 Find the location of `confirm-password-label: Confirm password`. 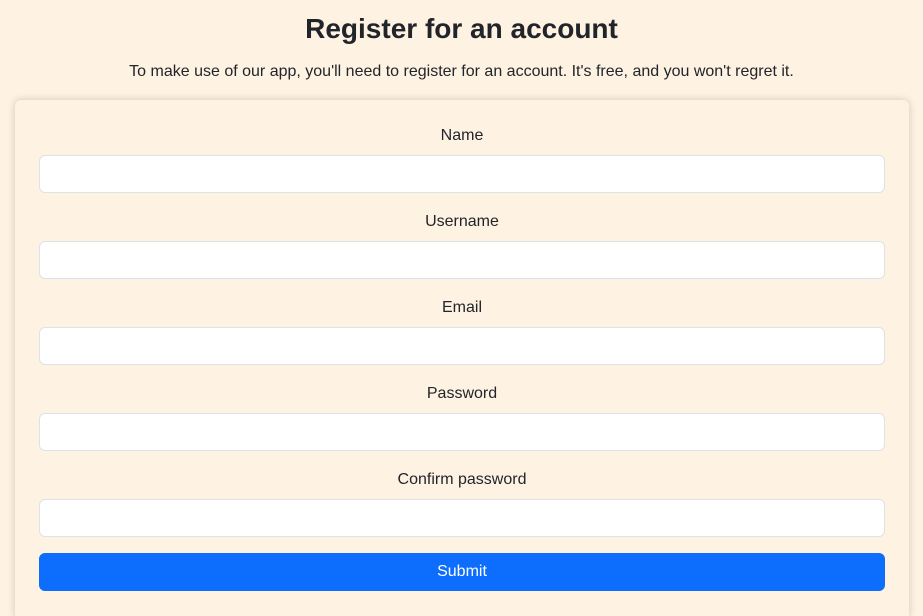

confirm-password-label: Confirm password is located at coordinates (462, 479).